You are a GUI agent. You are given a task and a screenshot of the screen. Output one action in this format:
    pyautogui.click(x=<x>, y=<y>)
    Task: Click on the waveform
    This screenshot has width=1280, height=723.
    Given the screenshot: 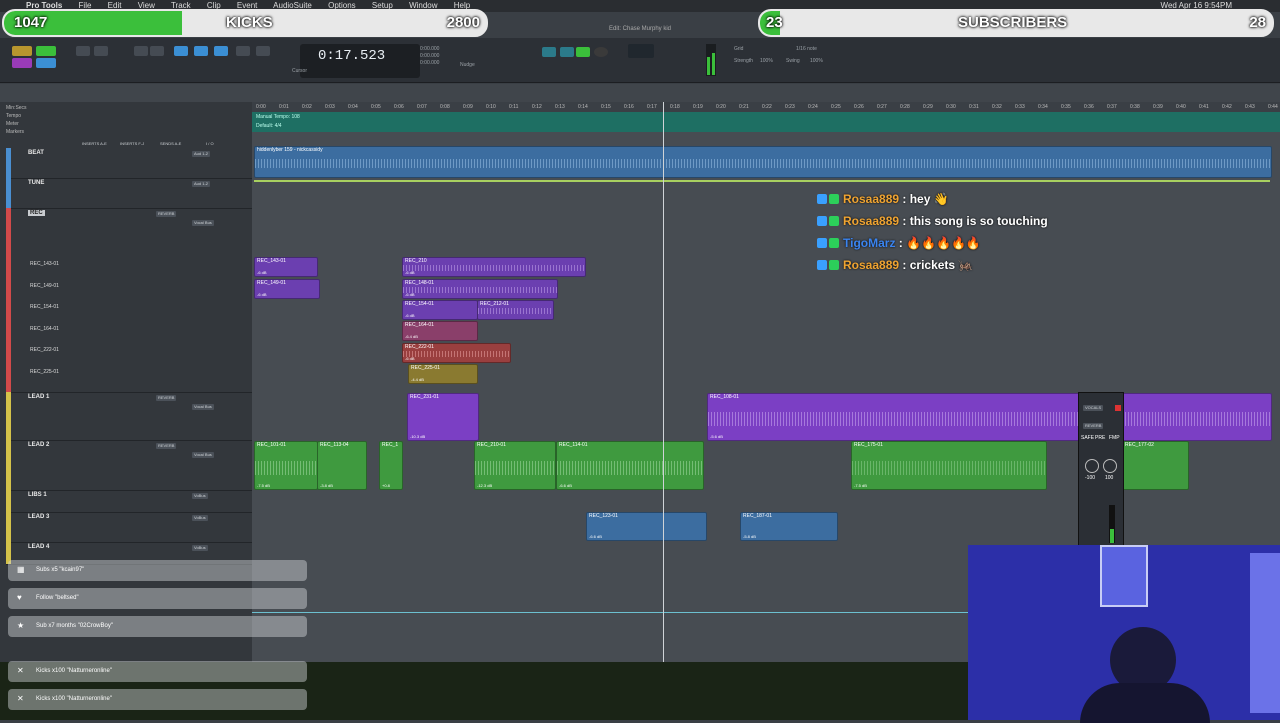 What is the action you would take?
    pyautogui.click(x=456, y=354)
    